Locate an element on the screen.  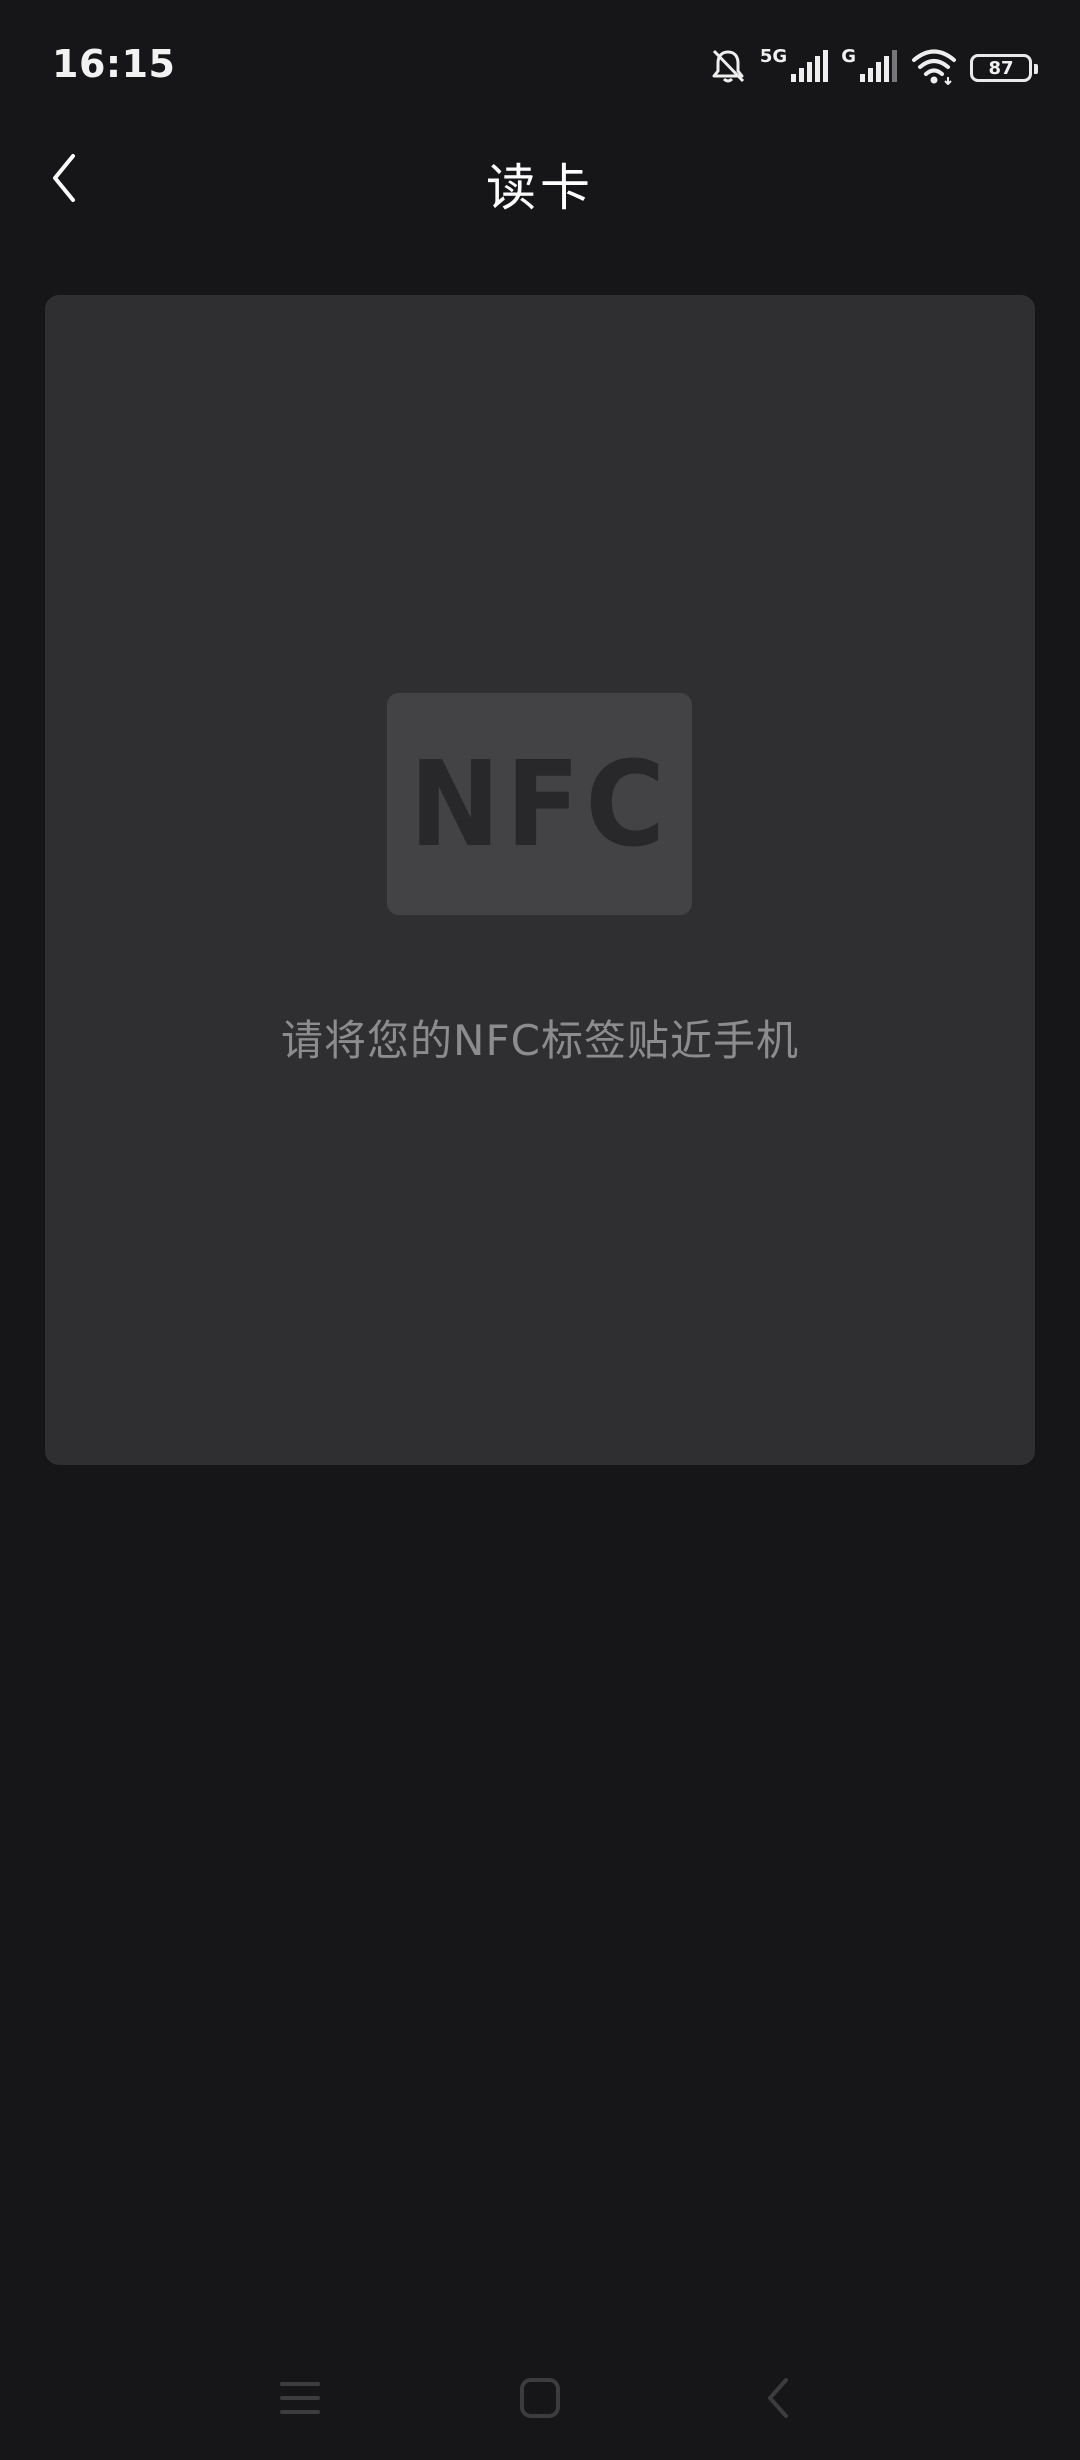
status-icons: 5G G 87 is located at coordinates (873, 68).